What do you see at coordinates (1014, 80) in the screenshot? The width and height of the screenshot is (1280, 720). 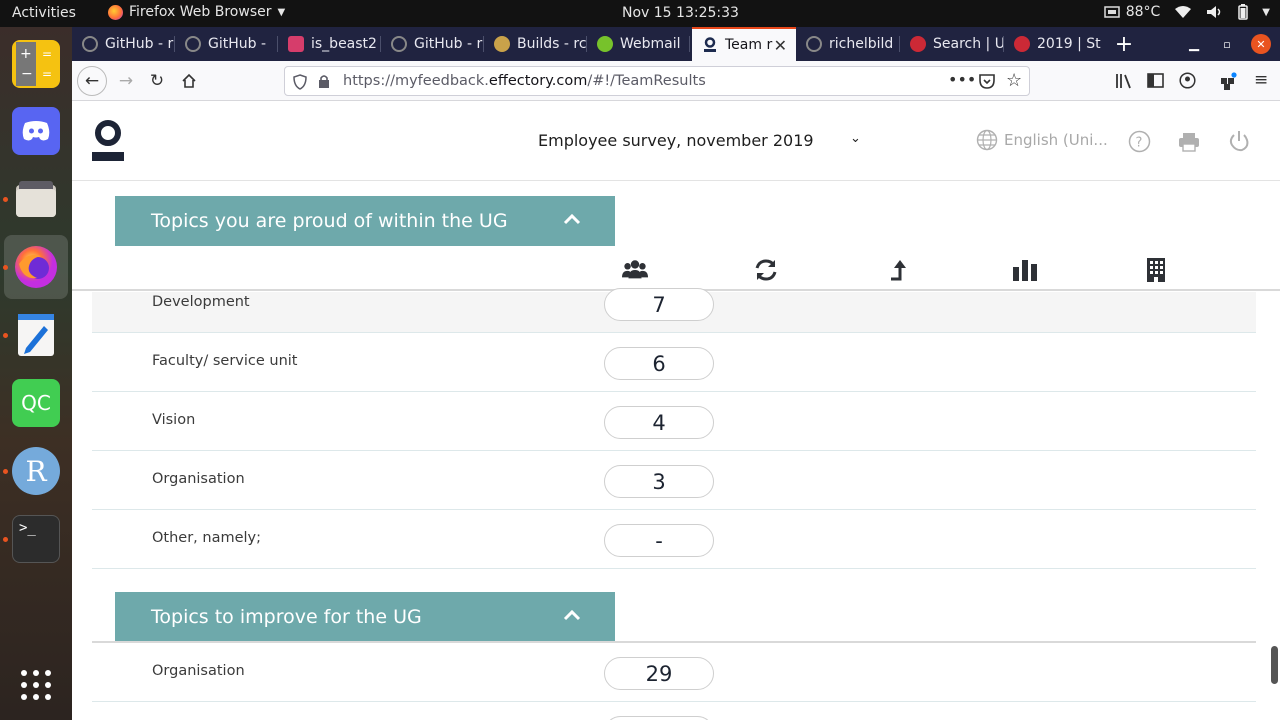 I see `bookmark-star-icon: ☆` at bounding box center [1014, 80].